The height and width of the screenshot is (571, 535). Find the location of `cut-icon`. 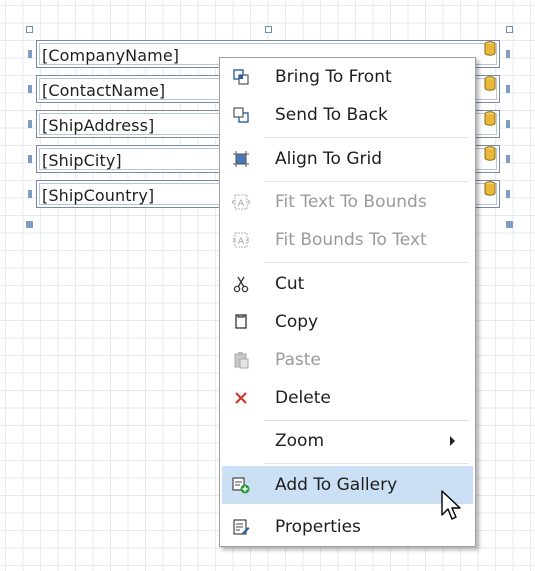

cut-icon is located at coordinates (241, 284).